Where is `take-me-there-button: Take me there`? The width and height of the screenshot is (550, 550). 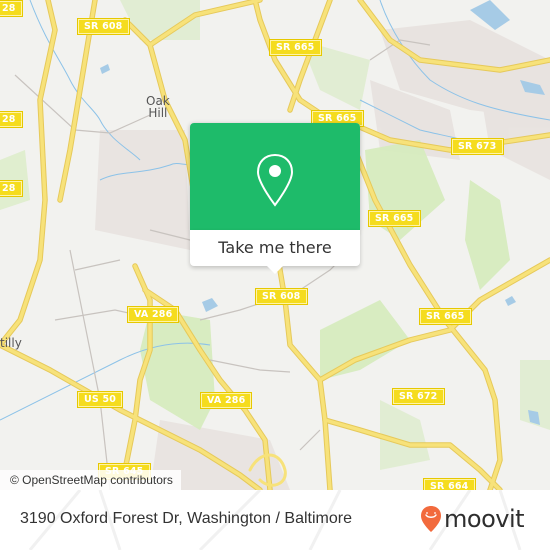 take-me-there-button: Take me there is located at coordinates (275, 248).